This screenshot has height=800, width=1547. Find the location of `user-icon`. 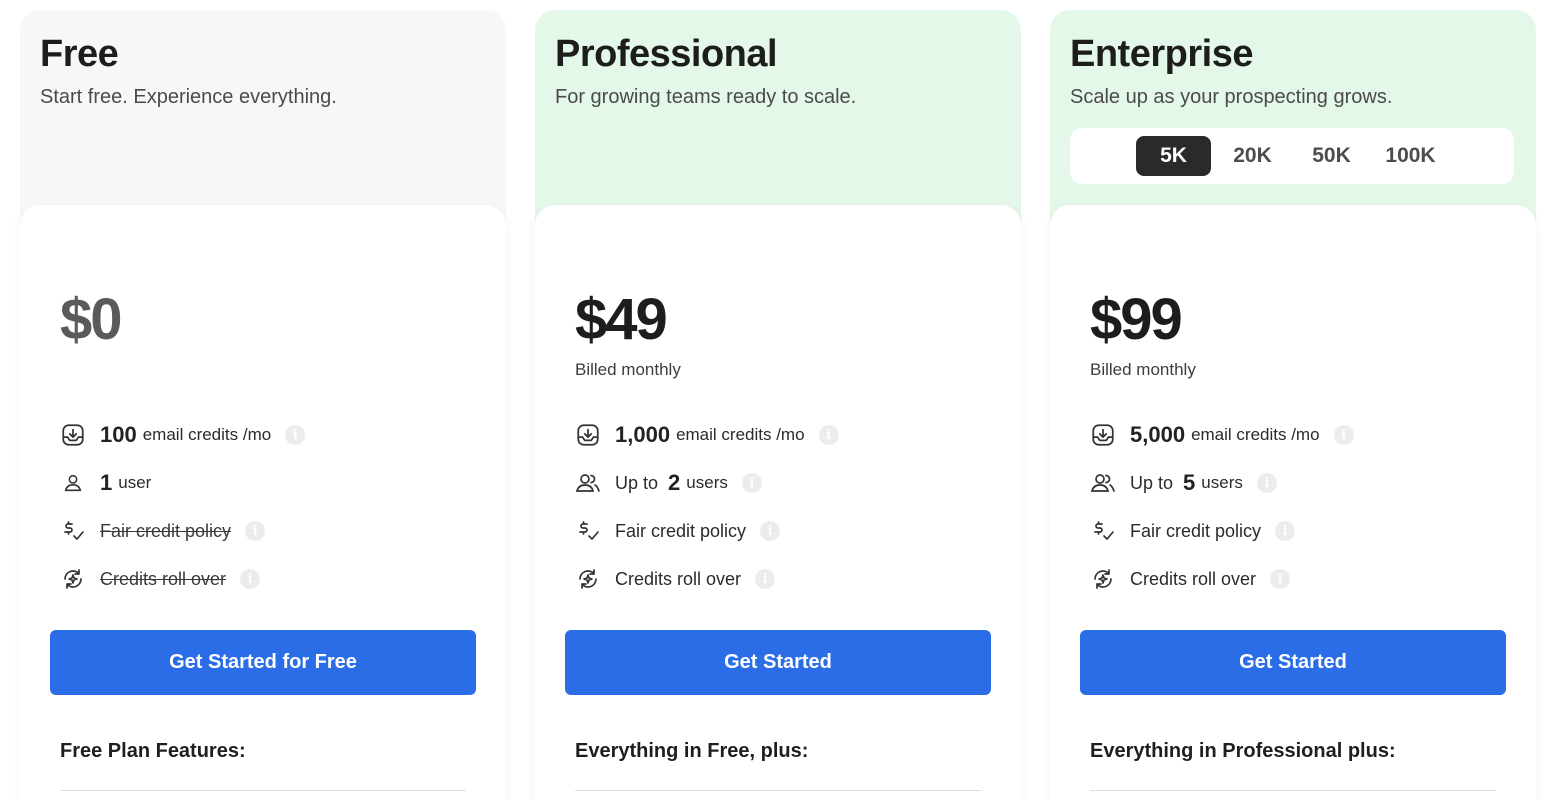

user-icon is located at coordinates (73, 483).